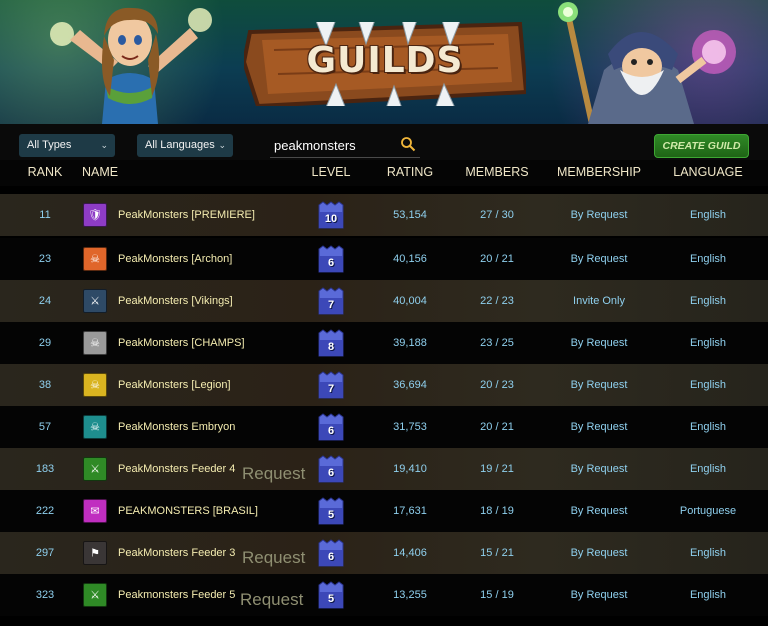 Image resolution: width=768 pixels, height=626 pixels. Describe the element at coordinates (331, 343) in the screenshot. I see `guild-level-container: 8` at that location.